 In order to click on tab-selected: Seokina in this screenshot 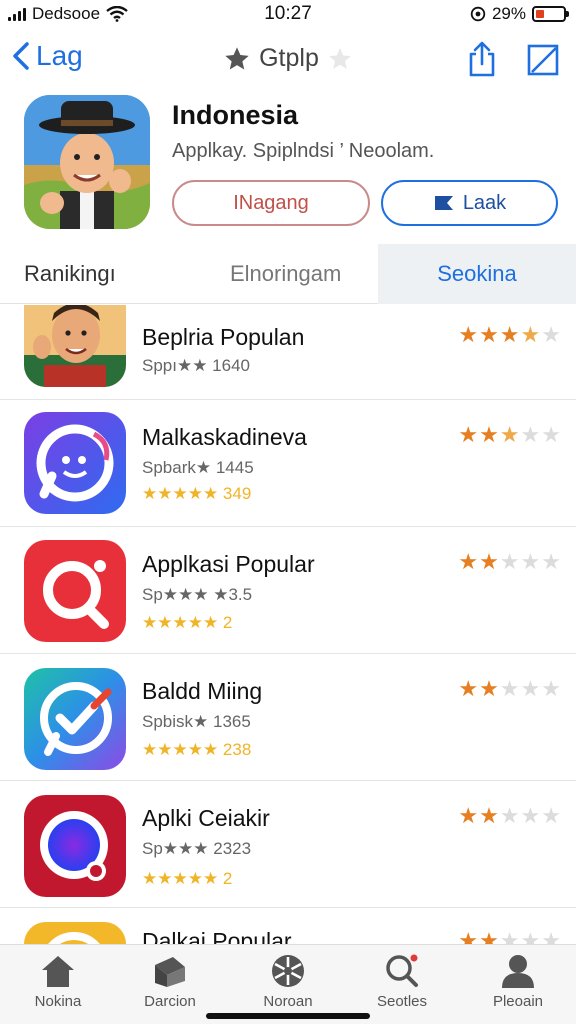, I will do `click(477, 274)`.